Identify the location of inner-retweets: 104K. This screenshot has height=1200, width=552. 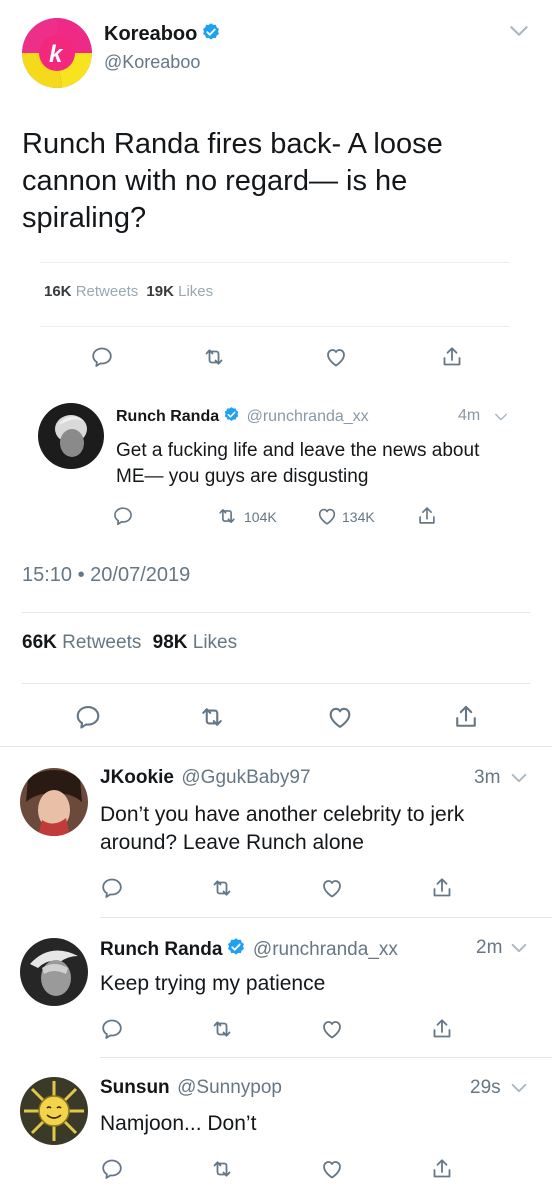
(260, 517).